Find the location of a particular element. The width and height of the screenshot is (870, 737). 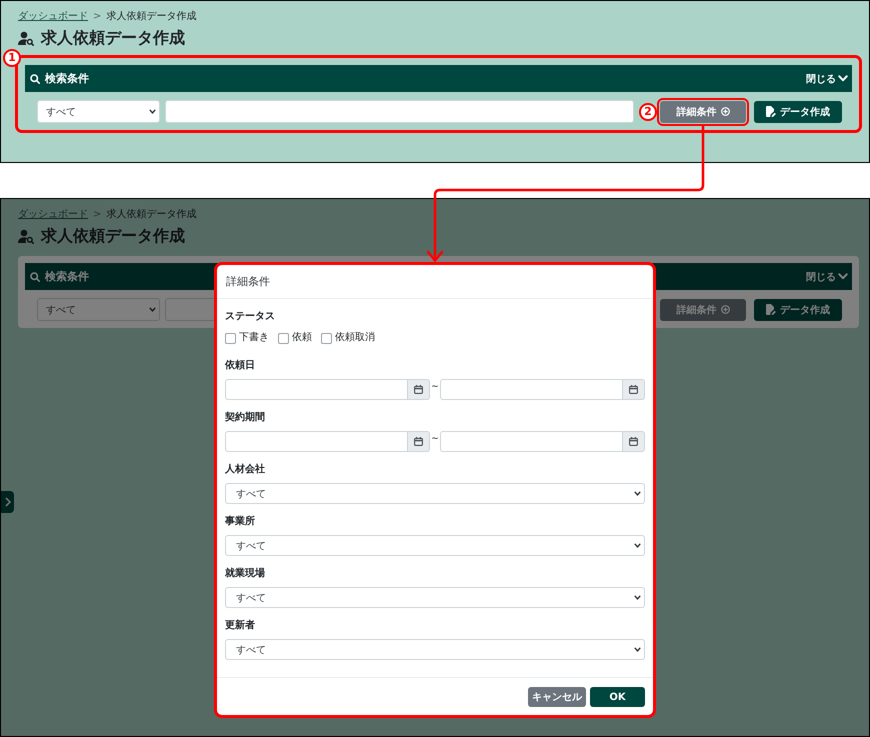

field-label: ステータス is located at coordinates (250, 317).